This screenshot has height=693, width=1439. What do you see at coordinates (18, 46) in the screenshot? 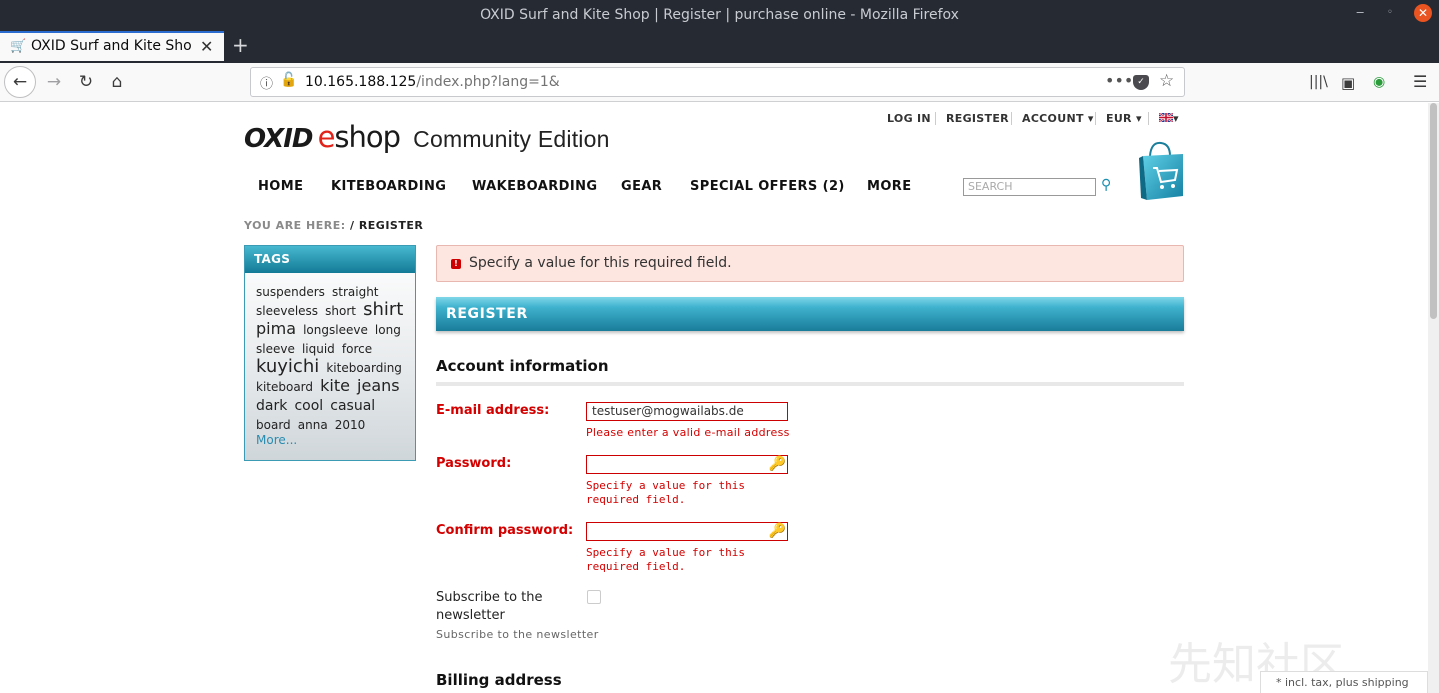
I see `cart-favicon-icon: 🛒` at bounding box center [18, 46].